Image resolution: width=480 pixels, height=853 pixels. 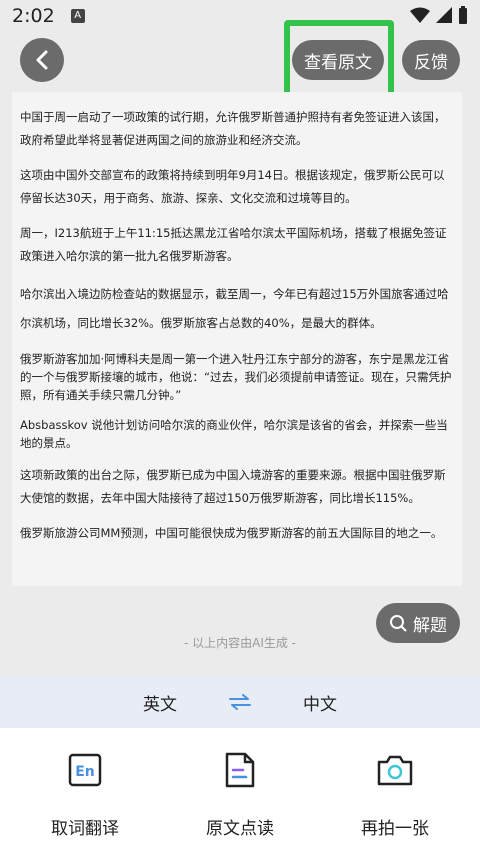 I want to click on solve-label: 解题, so click(x=430, y=625).